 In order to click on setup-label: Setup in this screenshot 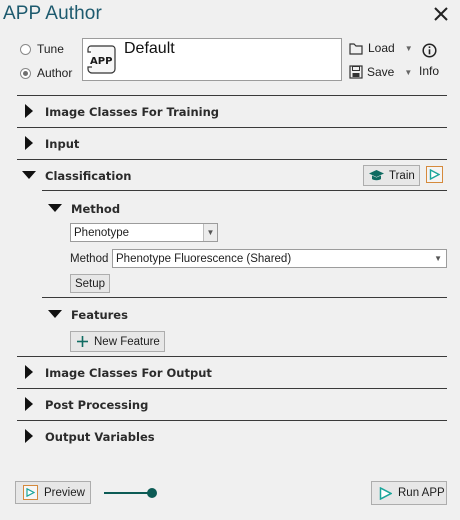, I will do `click(90, 283)`.